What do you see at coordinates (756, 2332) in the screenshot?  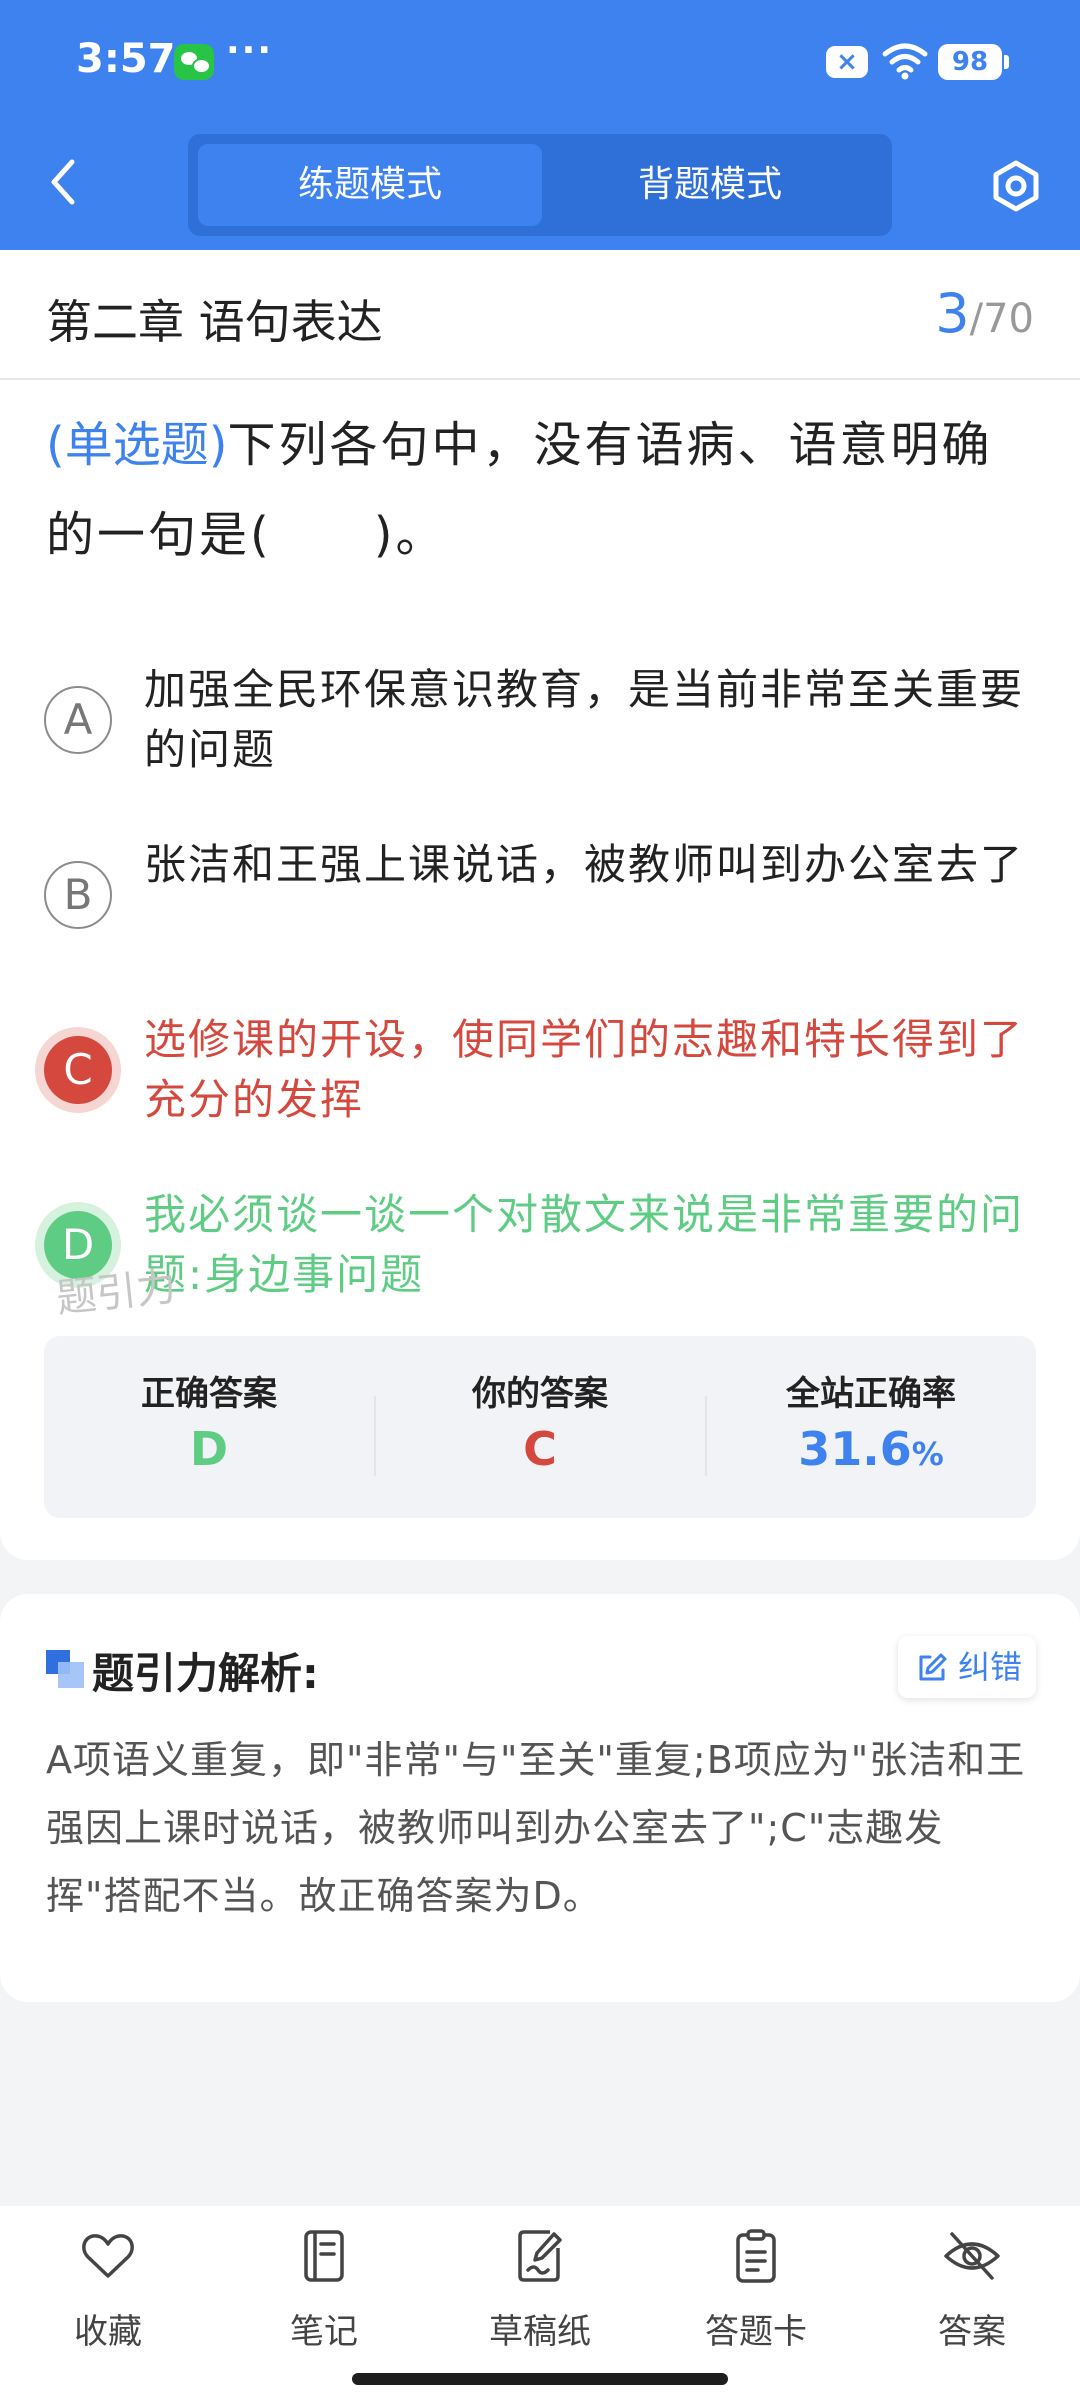 I see `nav-label: 答题卡` at bounding box center [756, 2332].